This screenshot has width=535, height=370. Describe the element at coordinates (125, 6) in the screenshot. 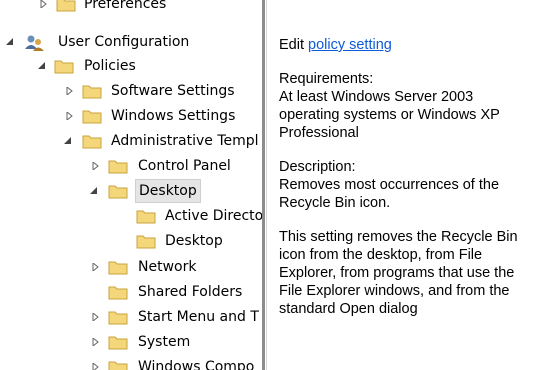

I see `tree-item-label: Preferences` at that location.